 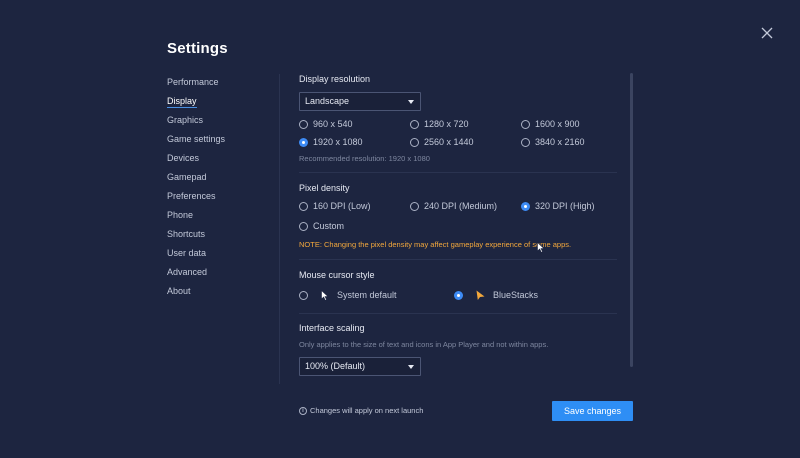 What do you see at coordinates (335, 79) in the screenshot?
I see `display-resolution-title: Display resolution` at bounding box center [335, 79].